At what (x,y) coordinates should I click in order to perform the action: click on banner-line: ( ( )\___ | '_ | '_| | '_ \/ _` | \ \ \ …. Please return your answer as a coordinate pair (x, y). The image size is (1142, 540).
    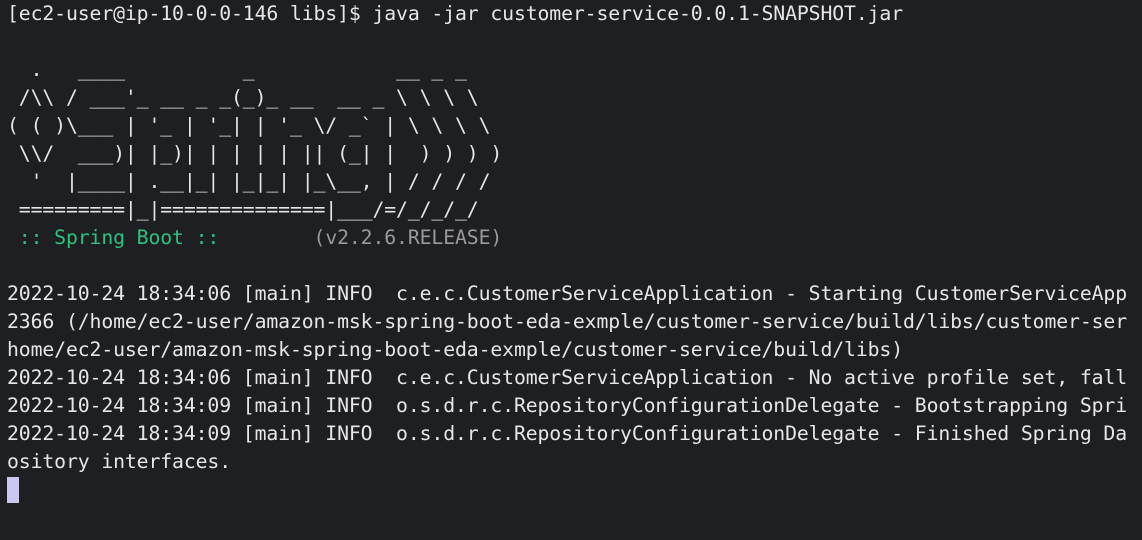
    Looking at the image, I should click on (249, 125).